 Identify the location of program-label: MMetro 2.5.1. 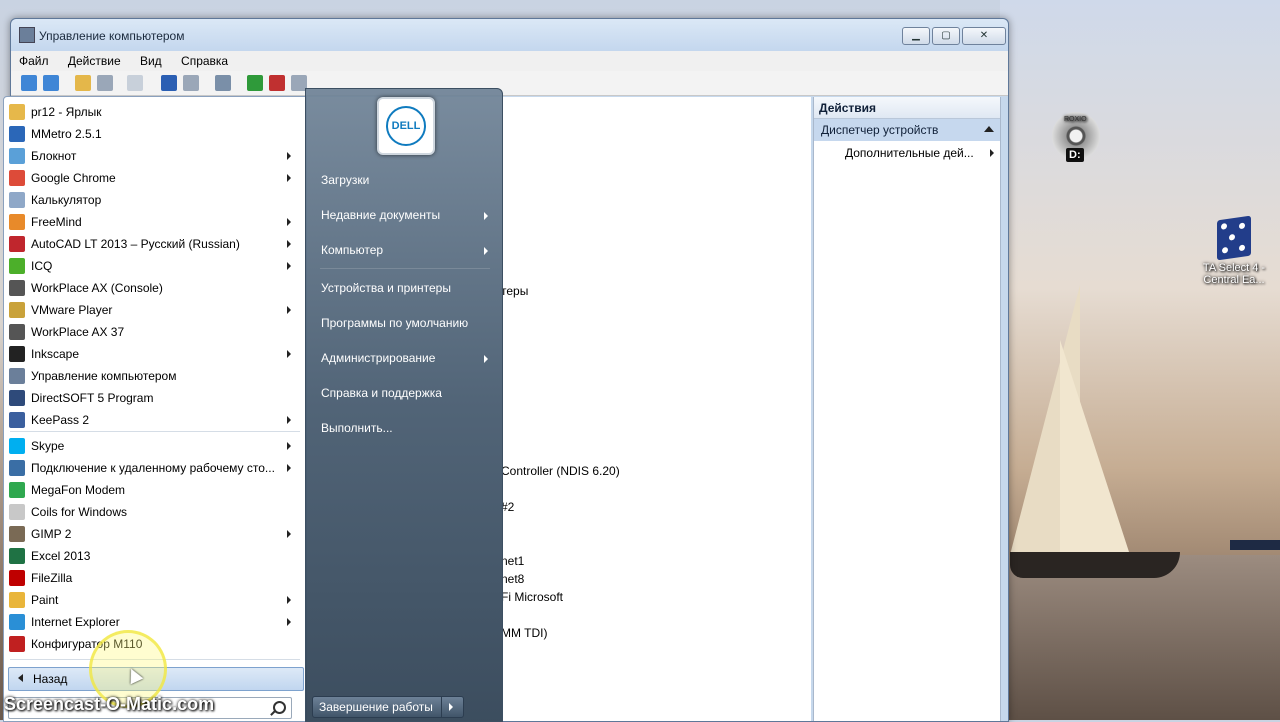
(66, 134).